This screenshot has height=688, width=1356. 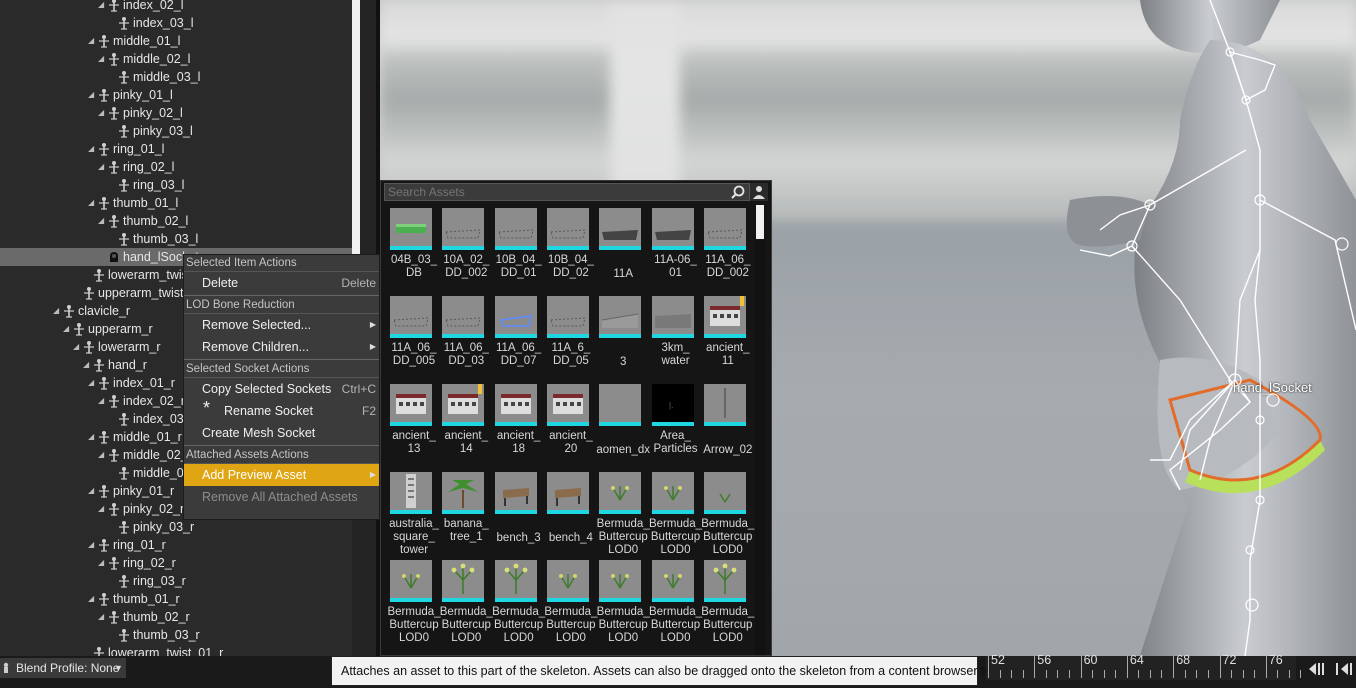 I want to click on tree-row-bone: ◢ pinky_01_l, so click(x=176, y=95).